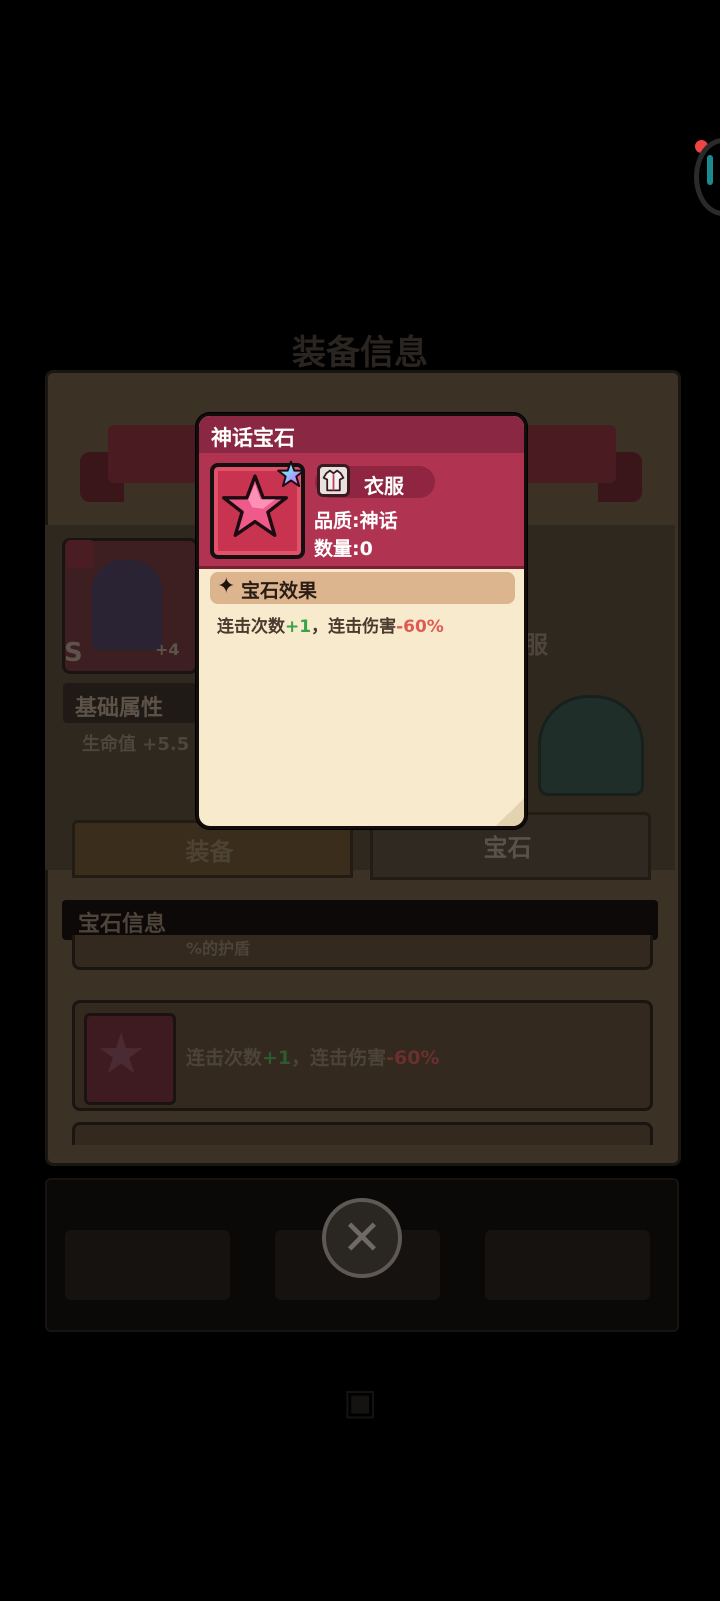 This screenshot has height=1601, width=720. Describe the element at coordinates (127, 605) in the screenshot. I see `cloak-icon` at that location.